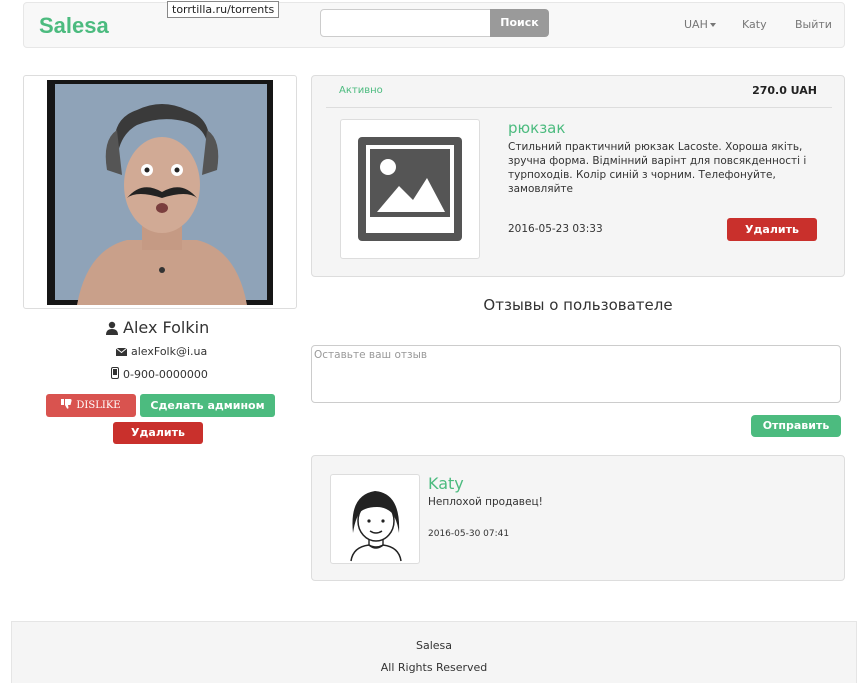 The image size is (862, 683). I want to click on review-text: Неплохой продавец!, so click(485, 502).